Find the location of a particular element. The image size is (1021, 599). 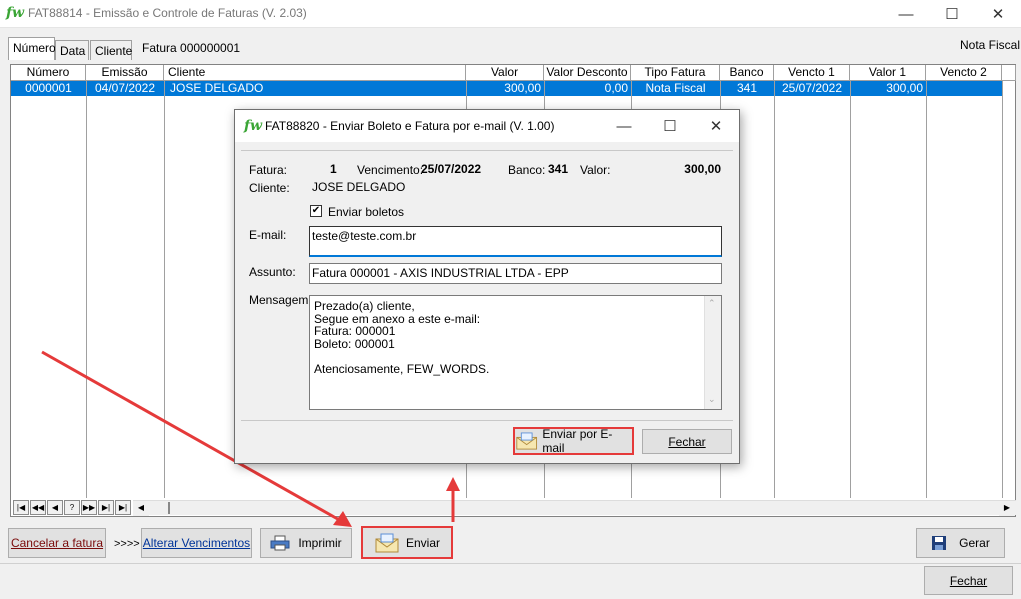

vencimento-label: Vencimento: is located at coordinates (390, 170).